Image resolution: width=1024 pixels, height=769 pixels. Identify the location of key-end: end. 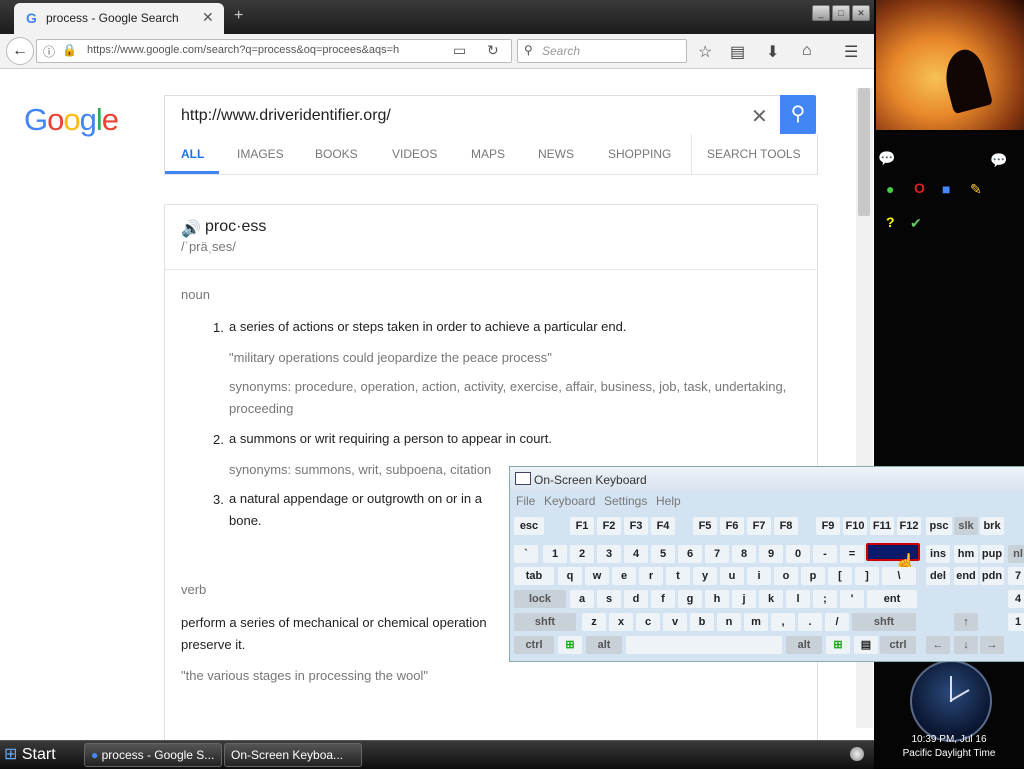
(966, 576).